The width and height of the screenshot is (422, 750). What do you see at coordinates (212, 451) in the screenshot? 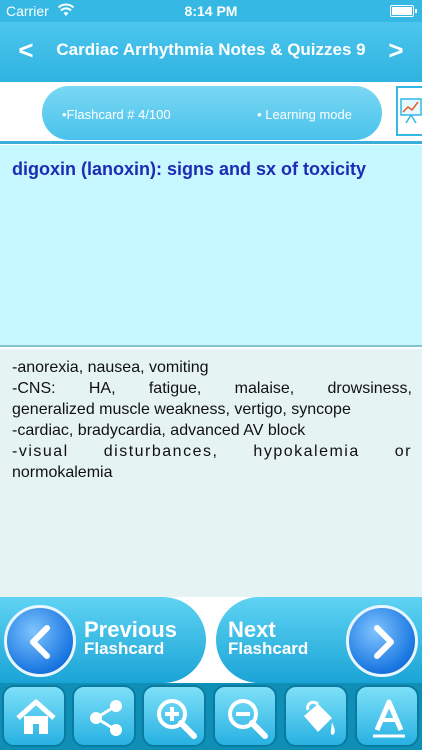
I see `answer-line: -visual disturbances, hypokalemia or` at bounding box center [212, 451].